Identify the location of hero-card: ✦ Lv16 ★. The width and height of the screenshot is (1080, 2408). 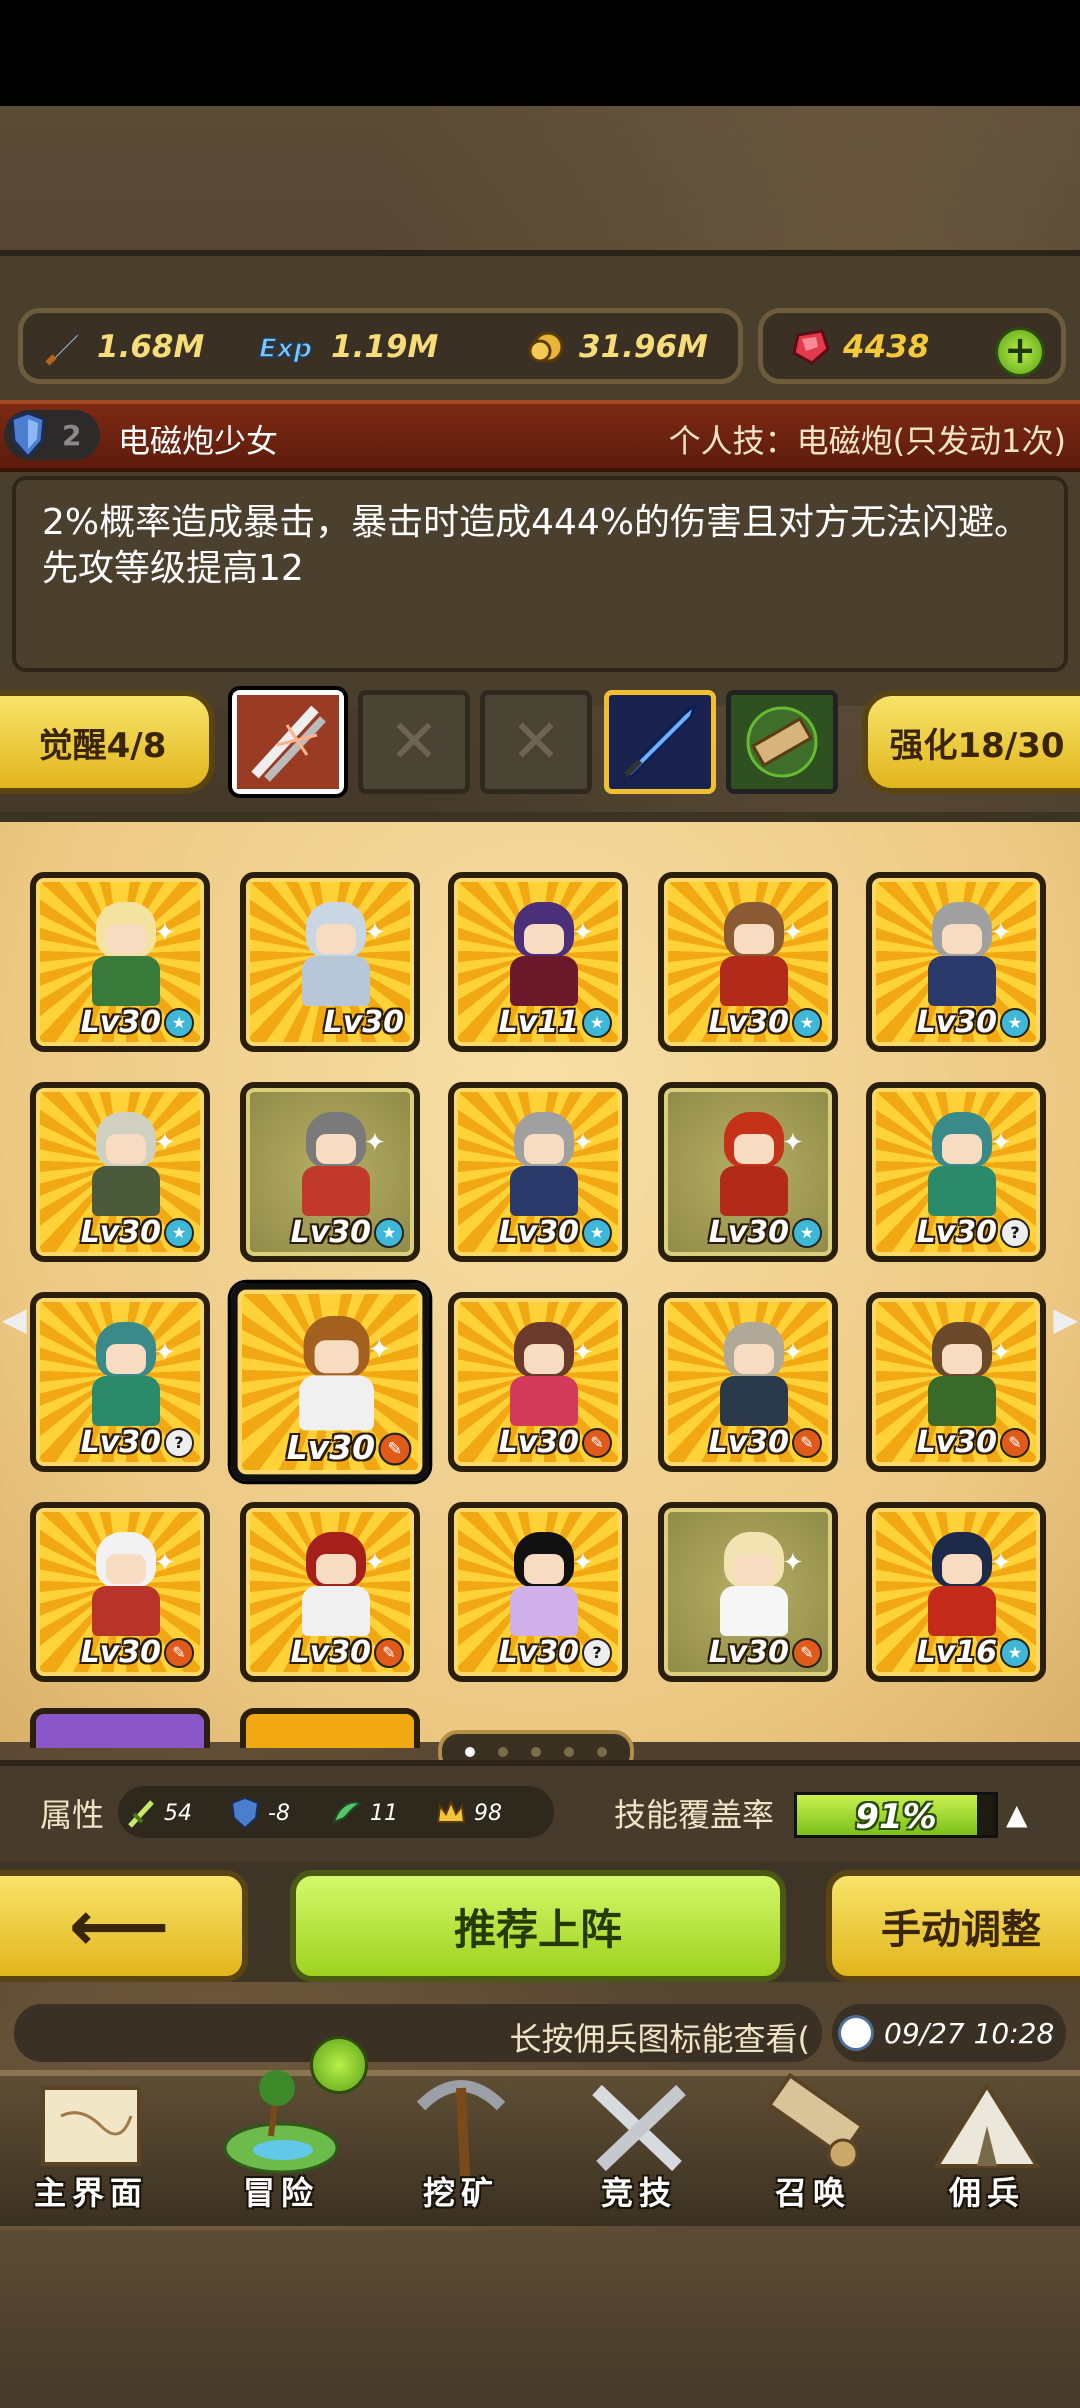
(956, 1592).